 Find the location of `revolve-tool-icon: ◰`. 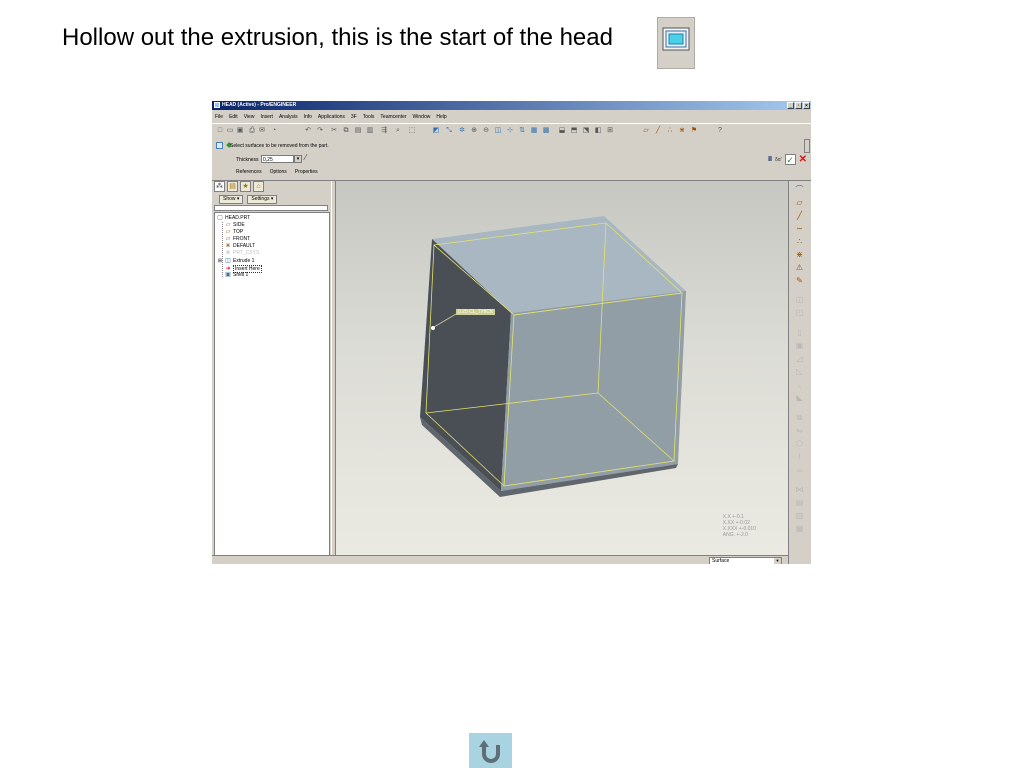

revolve-tool-icon: ◰ is located at coordinates (799, 312).